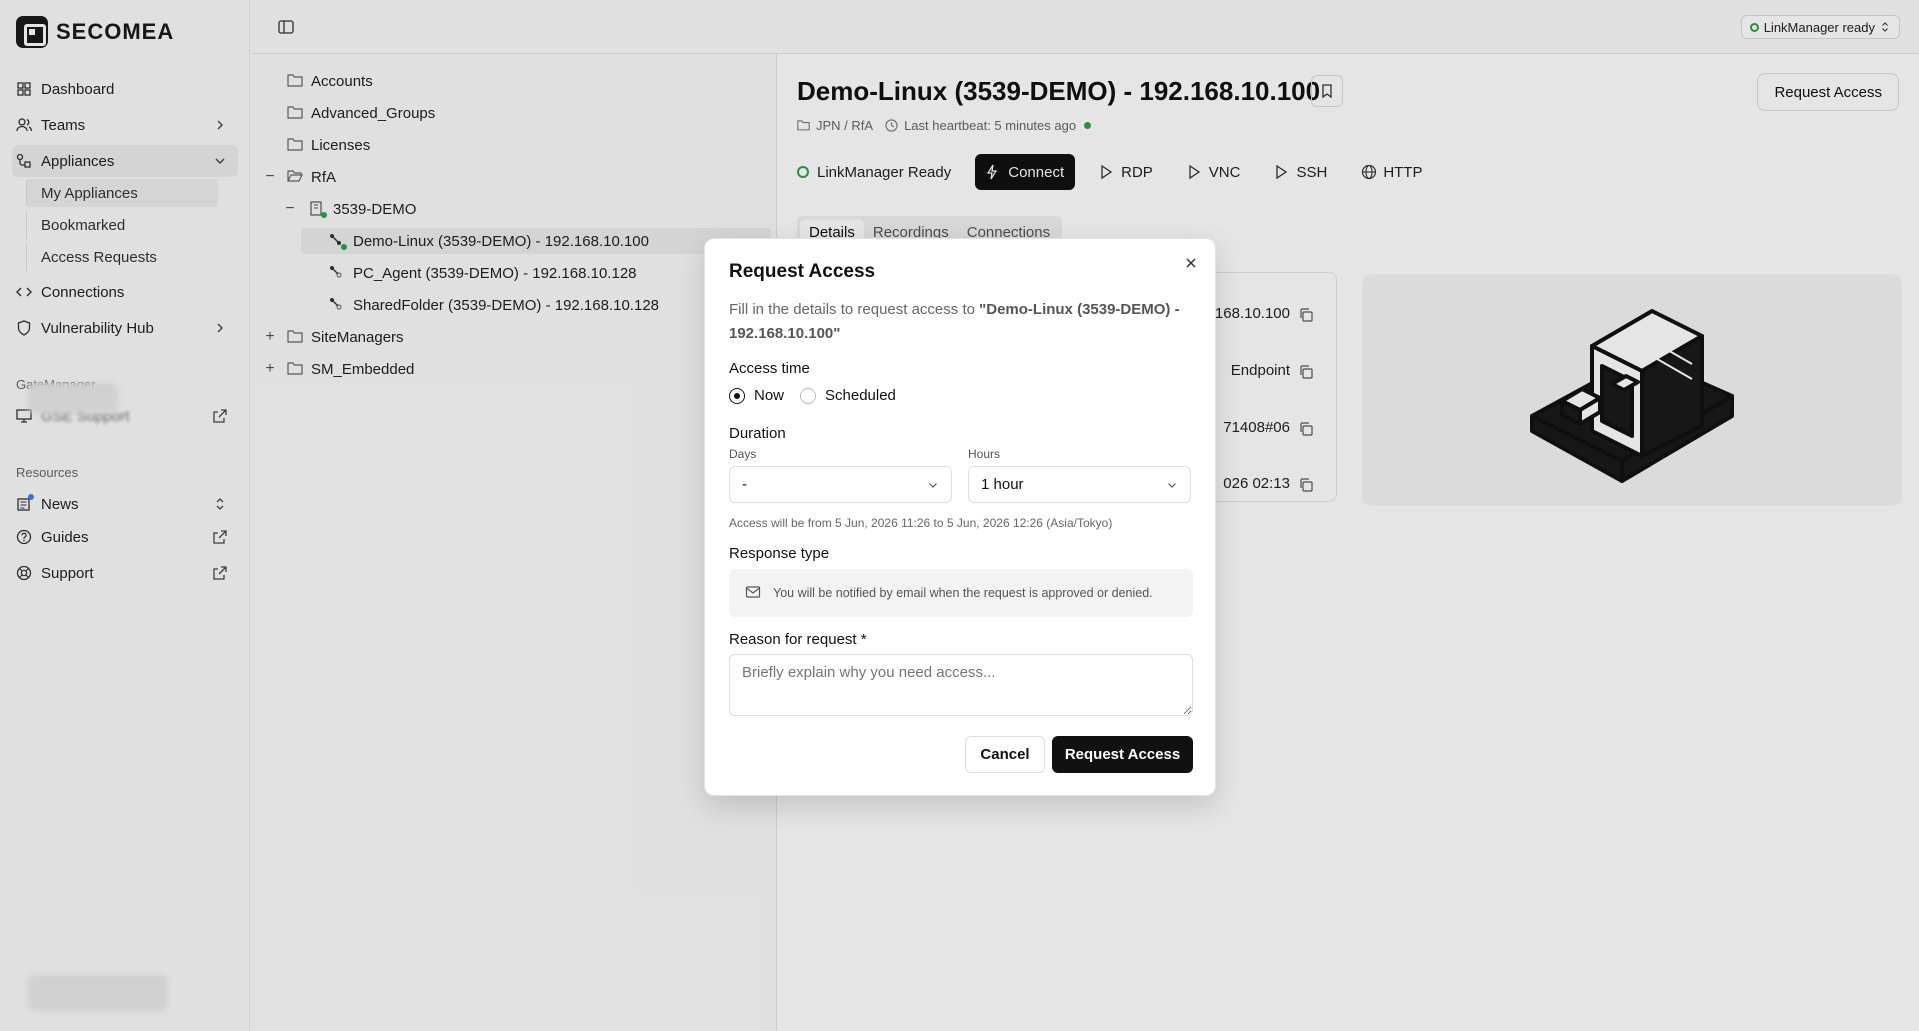  I want to click on mail-icon, so click(753, 593).